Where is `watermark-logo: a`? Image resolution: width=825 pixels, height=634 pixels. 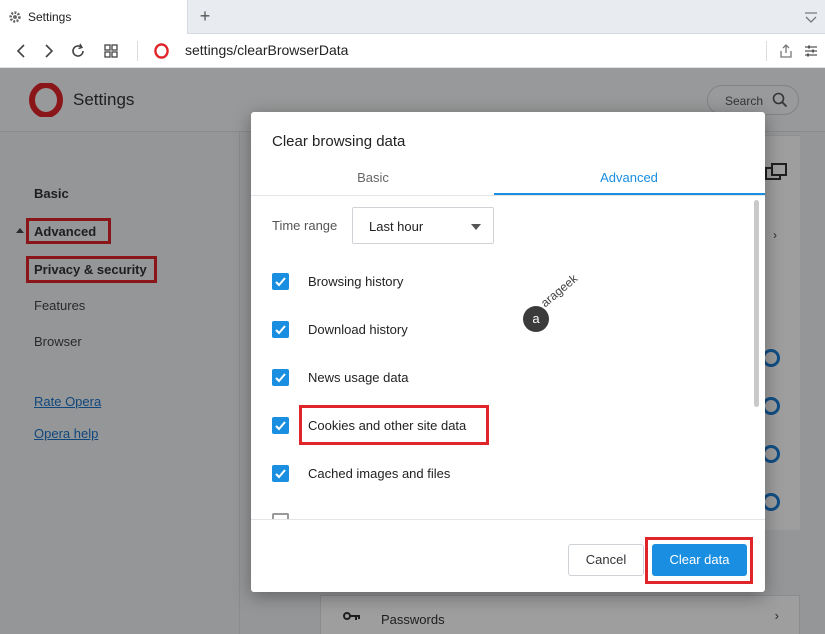 watermark-logo: a is located at coordinates (536, 319).